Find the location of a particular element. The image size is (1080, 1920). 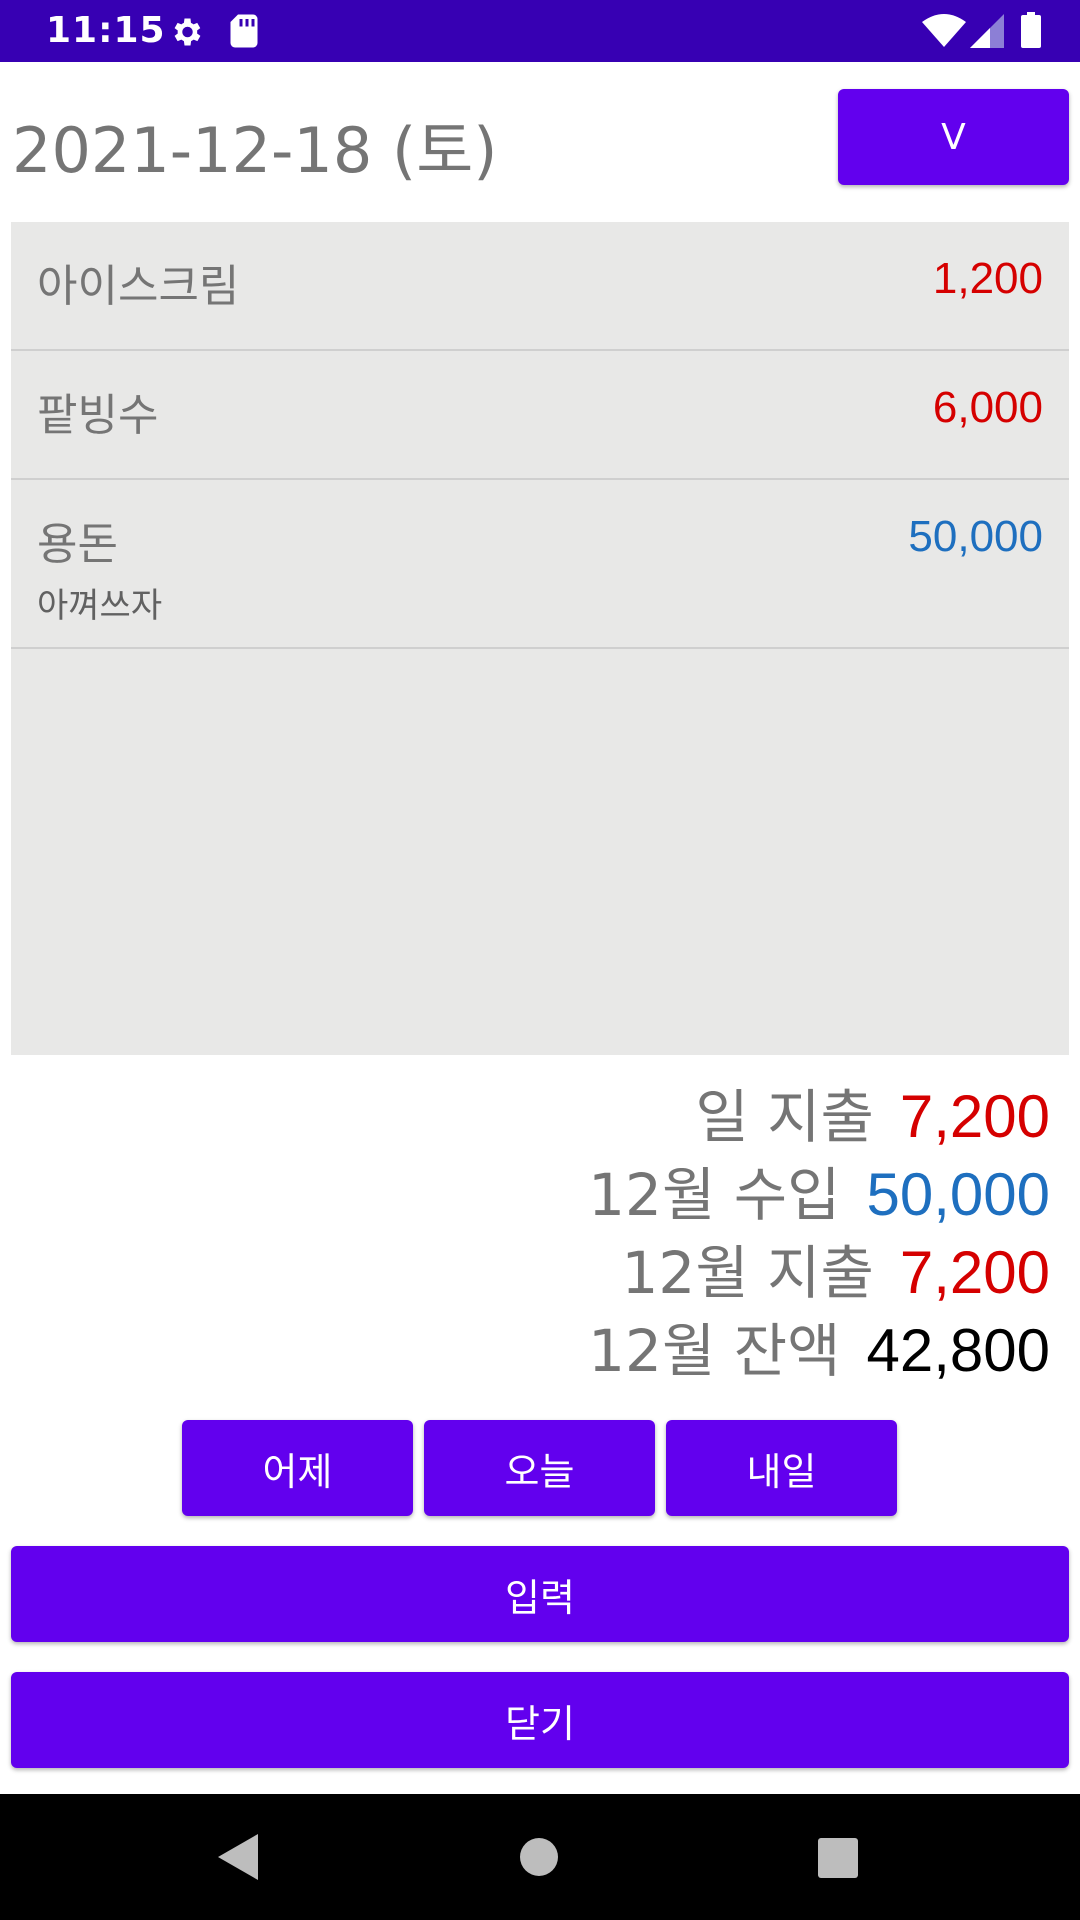

daily-expense-value: 7,200 is located at coordinates (974, 1116).